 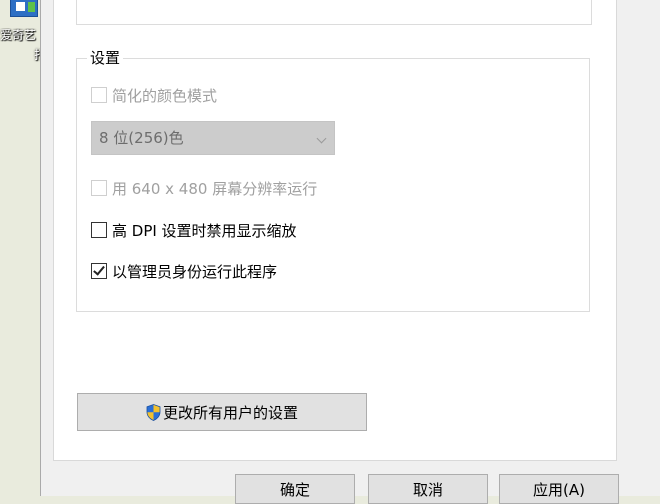 I want to click on iqiyi-app-icon, so click(x=24, y=8).